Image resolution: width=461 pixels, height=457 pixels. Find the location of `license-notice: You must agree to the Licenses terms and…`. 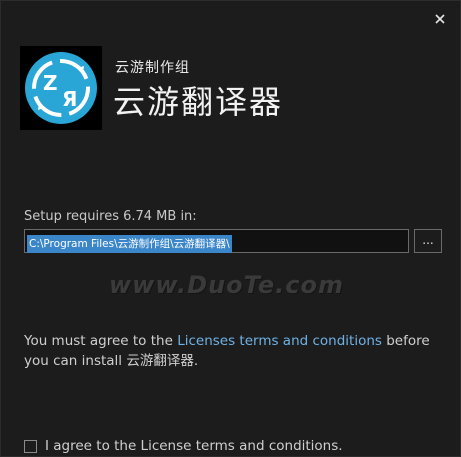

license-notice: You must agree to the Licenses terms and… is located at coordinates (231, 351).